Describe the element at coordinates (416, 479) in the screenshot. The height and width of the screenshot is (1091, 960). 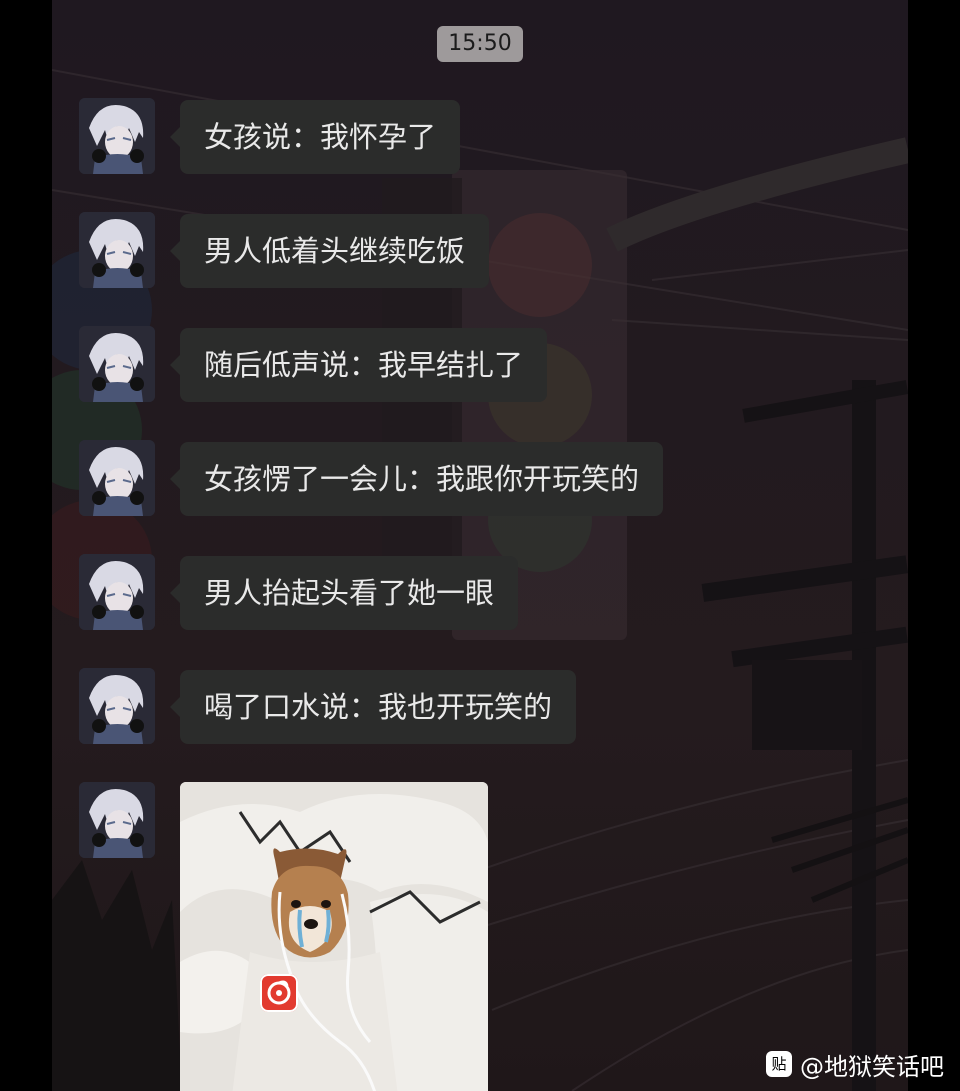
I see `message-bubble: 女孩愣了一会儿：我跟你开玩笑的` at that location.